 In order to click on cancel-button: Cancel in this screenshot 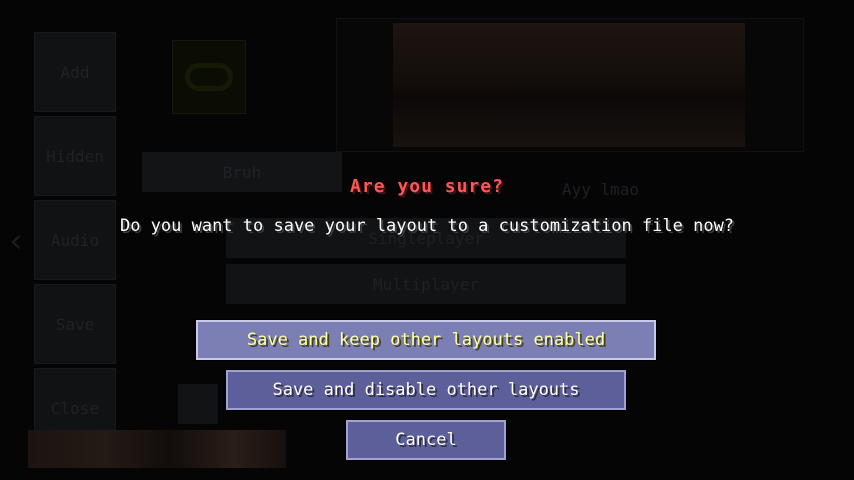, I will do `click(426, 440)`.